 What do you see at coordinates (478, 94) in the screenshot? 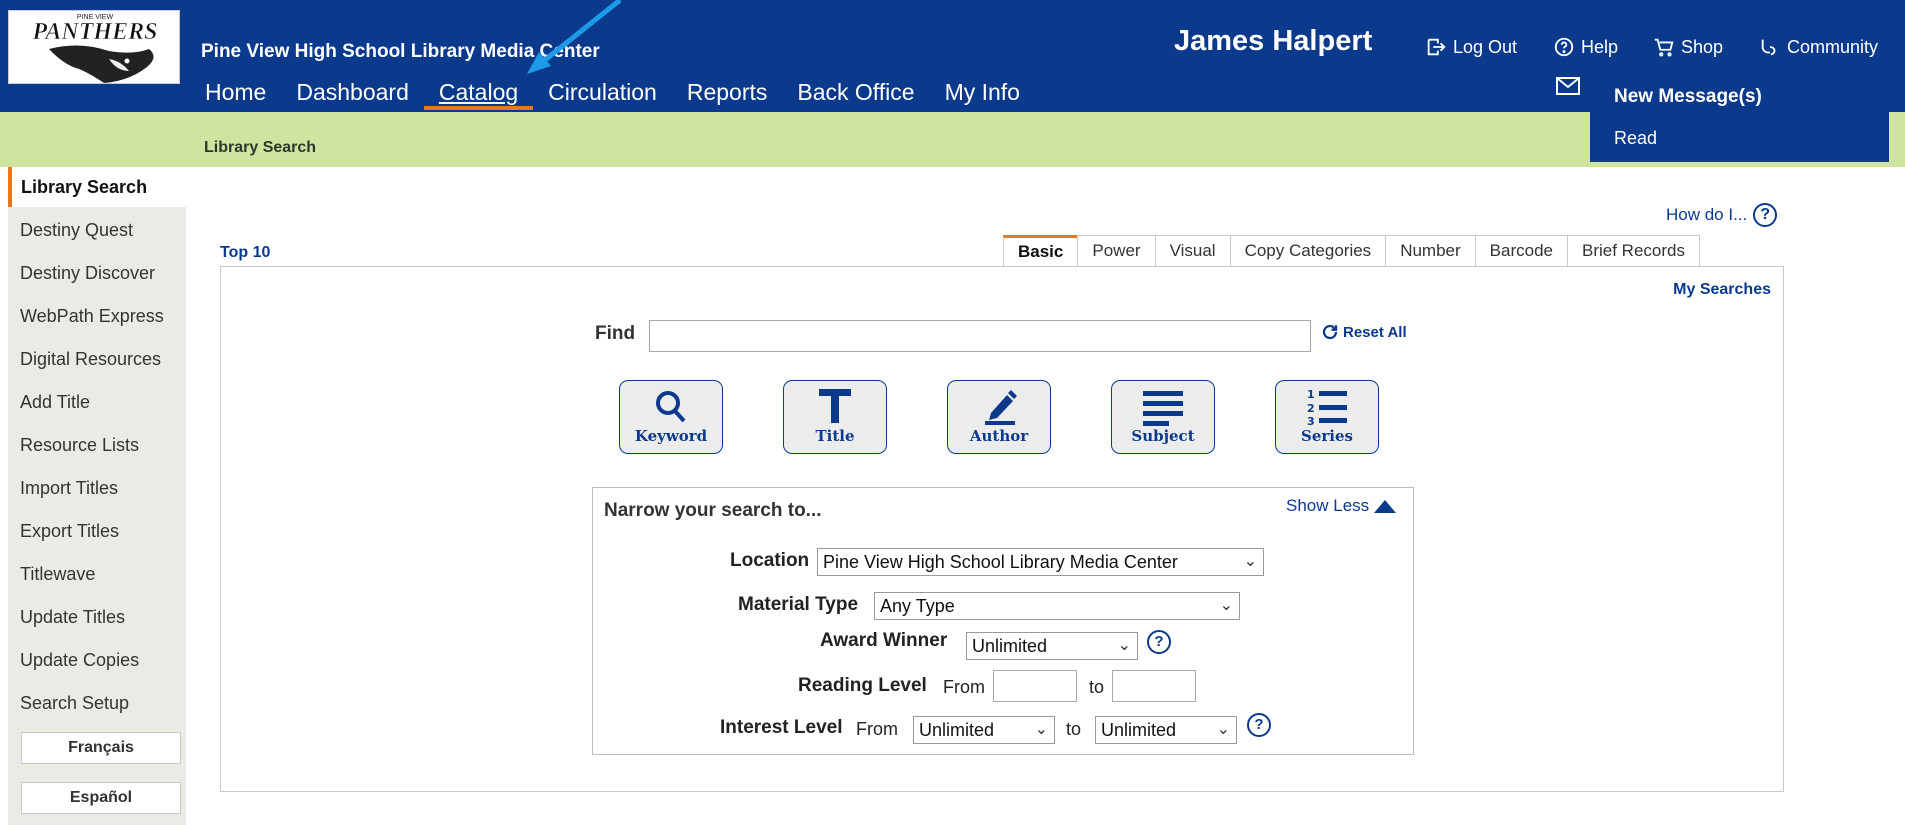
I see `nav-catalog: Catalog` at bounding box center [478, 94].